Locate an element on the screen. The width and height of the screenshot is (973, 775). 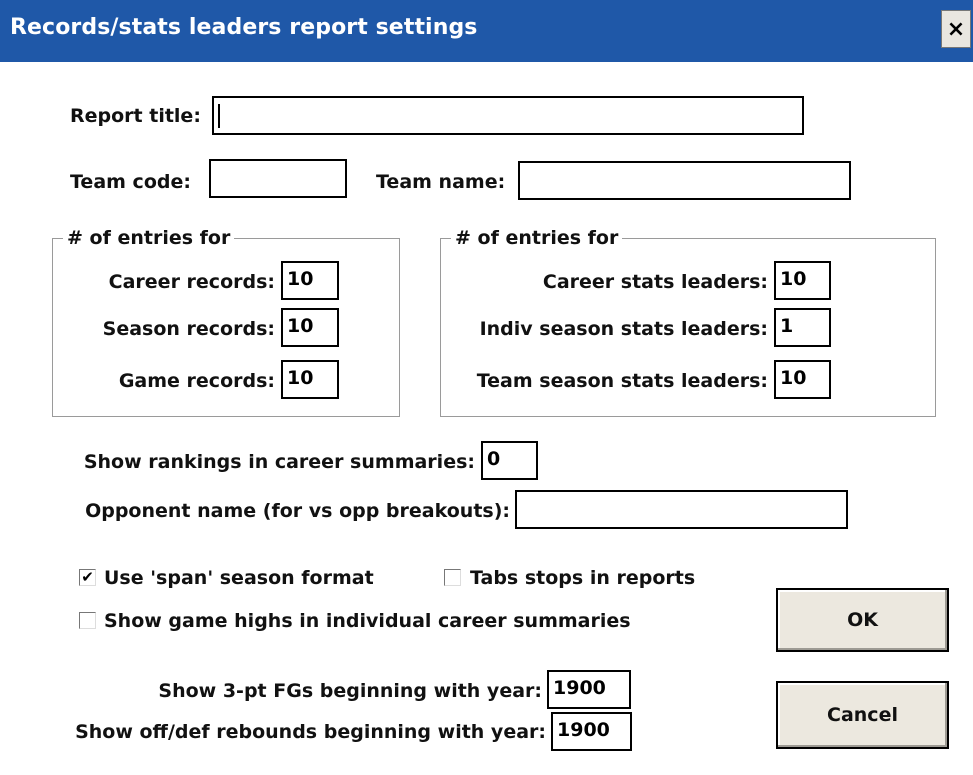
career-stats-leaders-input: 10 is located at coordinates (802, 280).